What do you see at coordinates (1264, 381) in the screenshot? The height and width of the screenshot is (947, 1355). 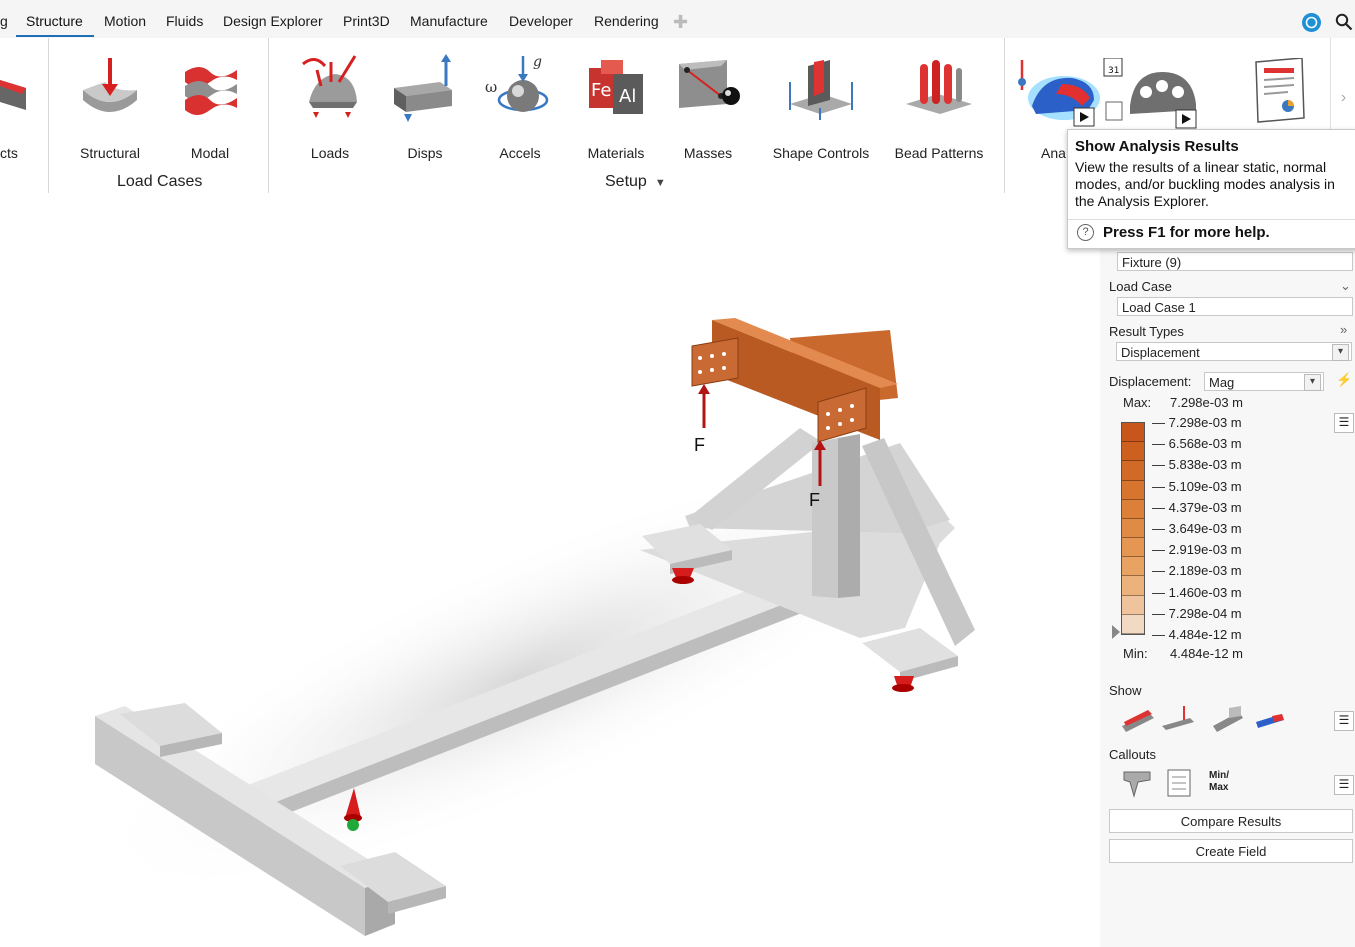 I see `displacement-component-select: Mag ▾` at bounding box center [1264, 381].